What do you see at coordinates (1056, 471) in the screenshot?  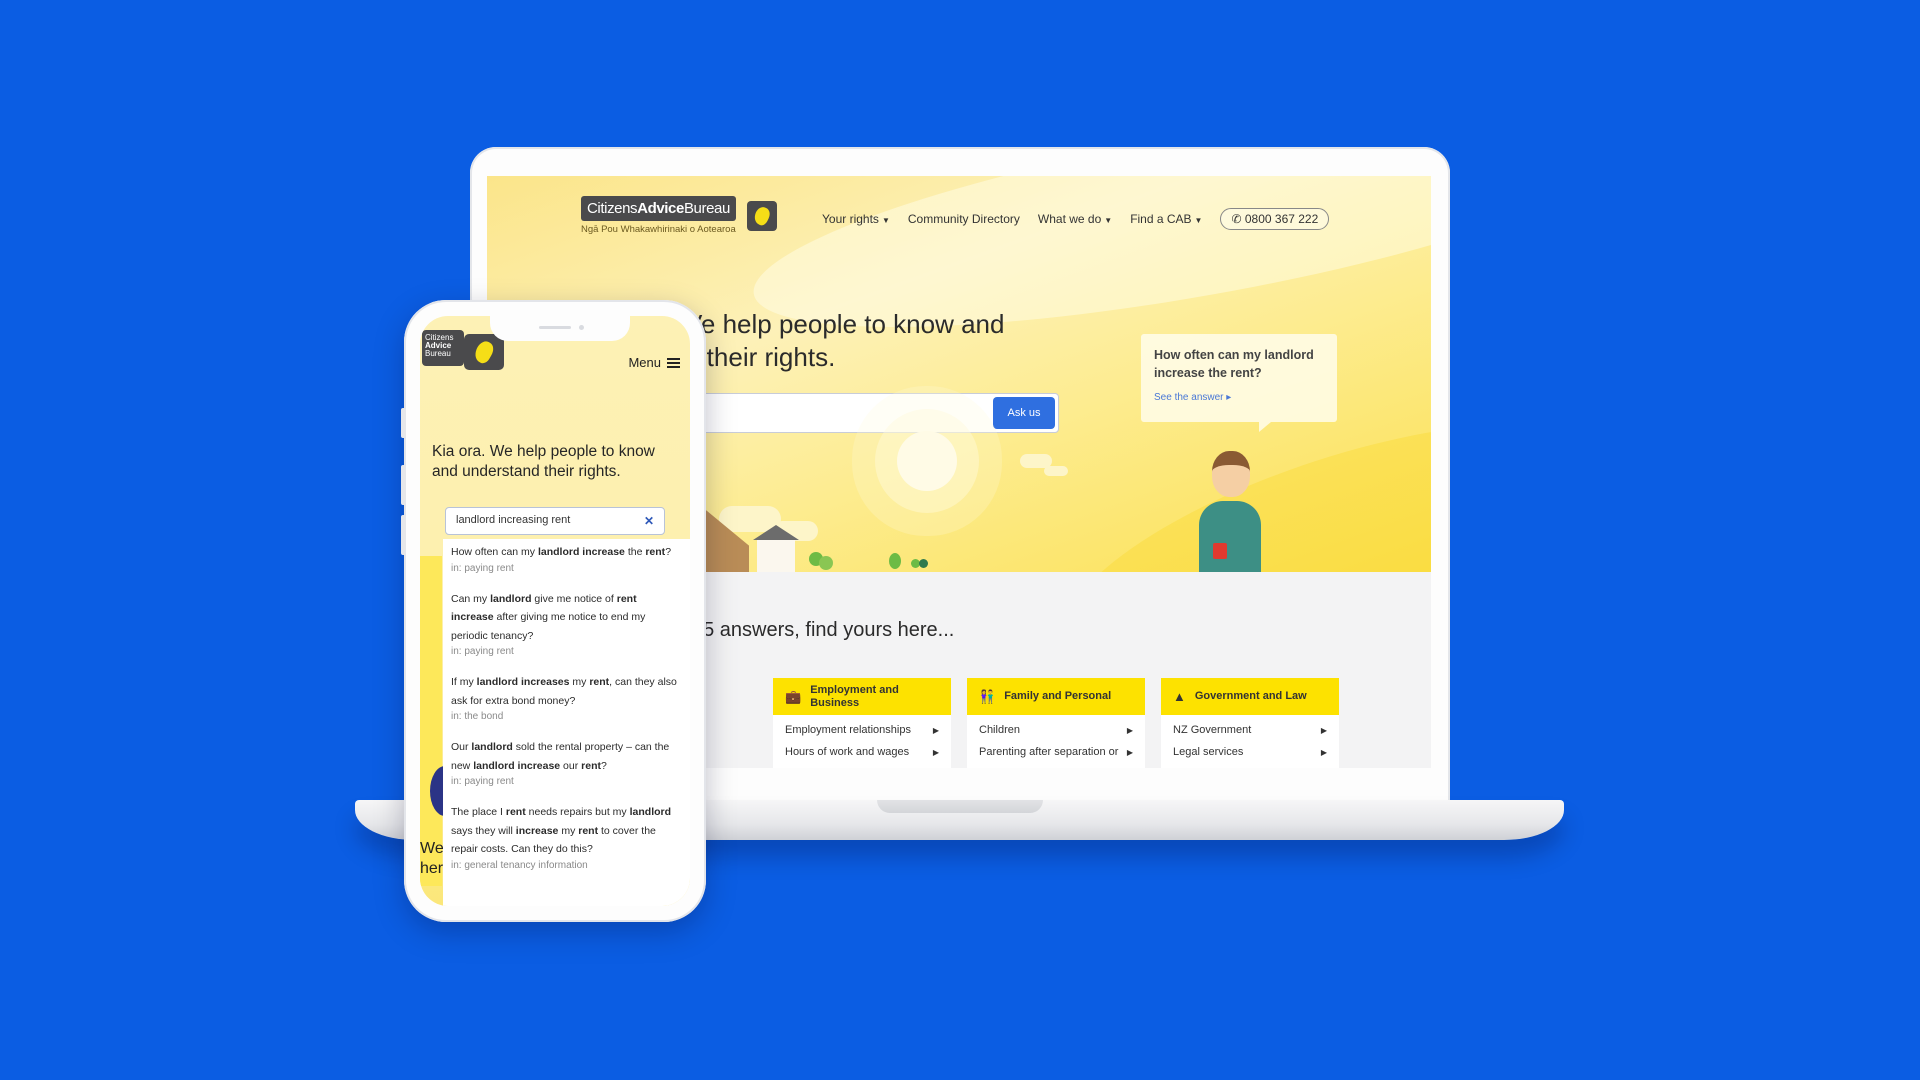 I see `cloud-illustration` at bounding box center [1056, 471].